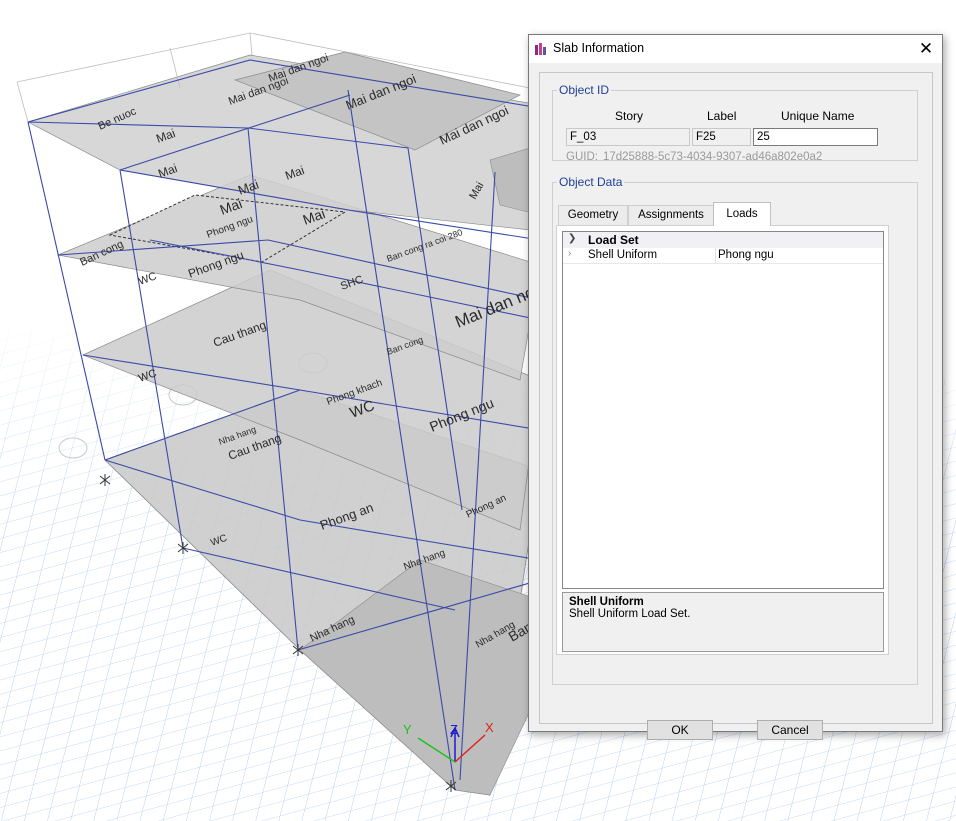 The height and width of the screenshot is (821, 956). Describe the element at coordinates (746, 255) in the screenshot. I see `property-value: Phong ngu` at that location.